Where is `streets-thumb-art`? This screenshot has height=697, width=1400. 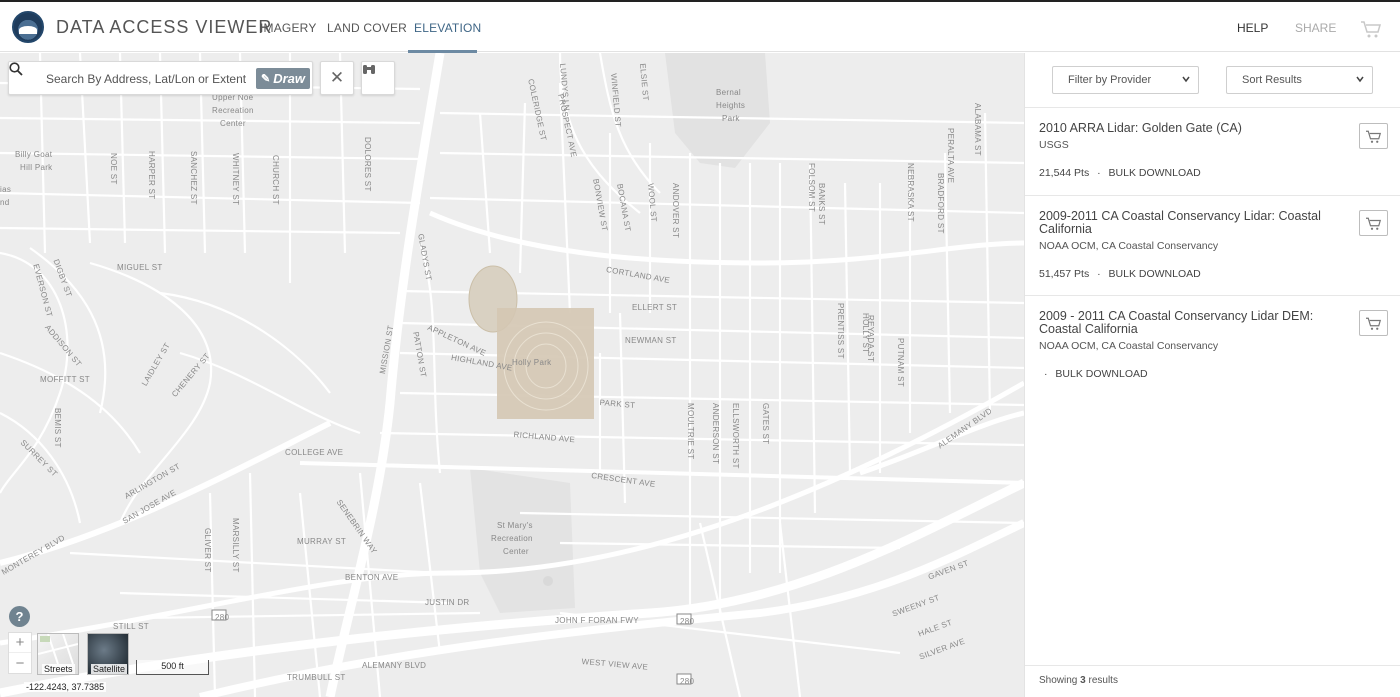 streets-thumb-art is located at coordinates (58, 649).